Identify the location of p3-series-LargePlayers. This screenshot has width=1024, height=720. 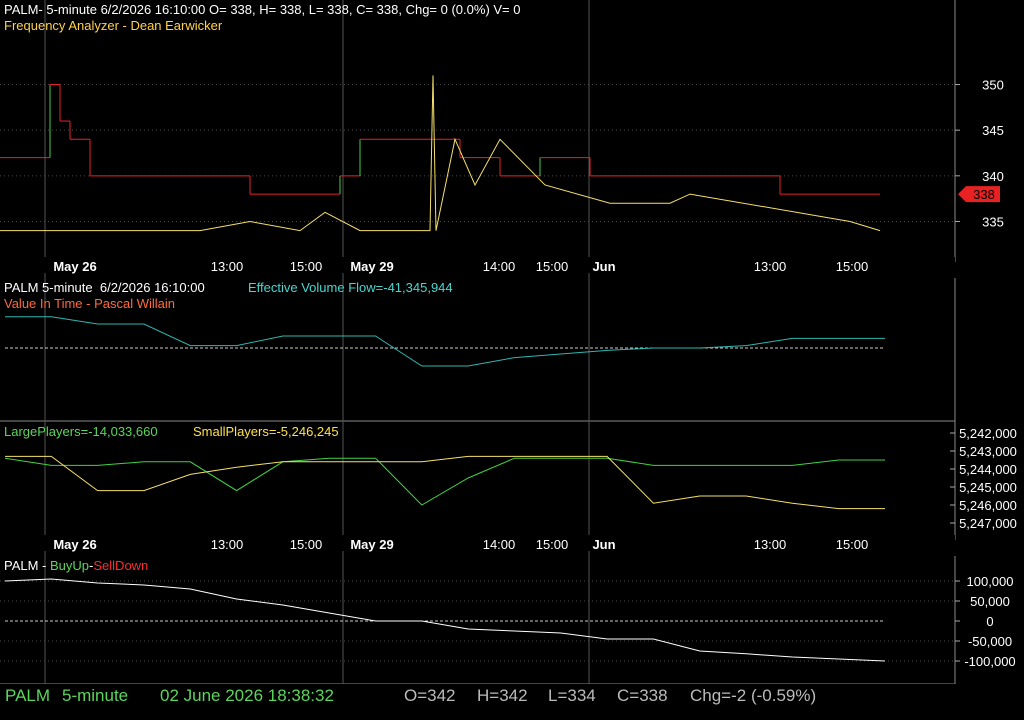
(444, 481).